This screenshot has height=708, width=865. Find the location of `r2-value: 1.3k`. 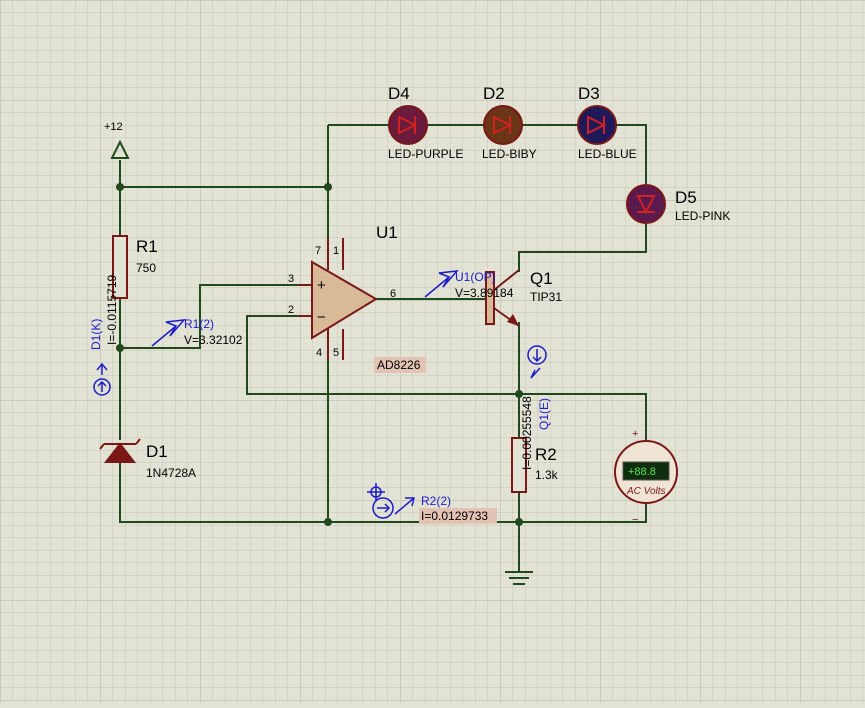

r2-value: 1.3k is located at coordinates (547, 475).